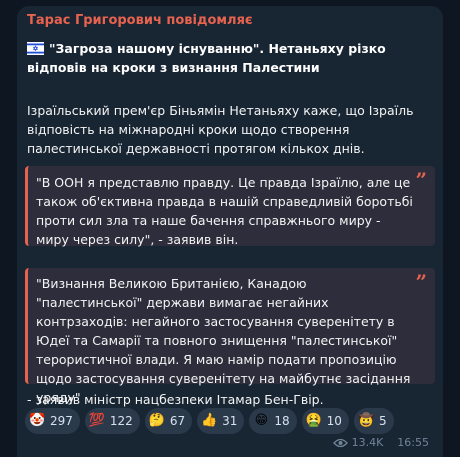 Image resolution: width=460 pixels, height=457 pixels. What do you see at coordinates (366, 420) in the screenshot?
I see `cowboy-face-icon: 🤠` at bounding box center [366, 420].